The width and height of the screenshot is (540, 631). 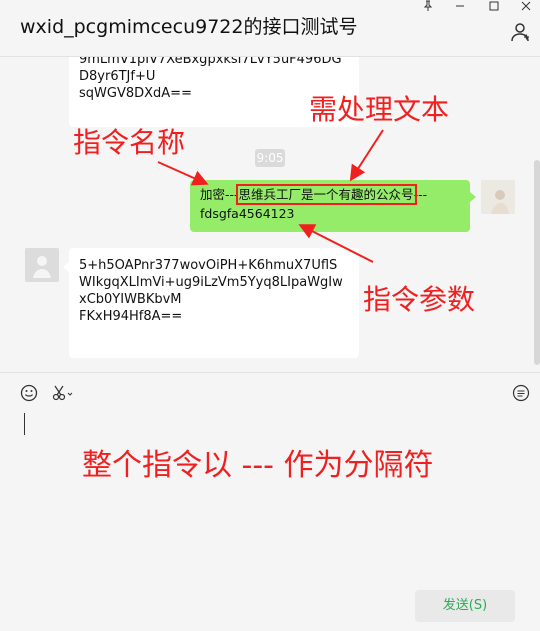 I want to click on close-icon, so click(x=526, y=7).